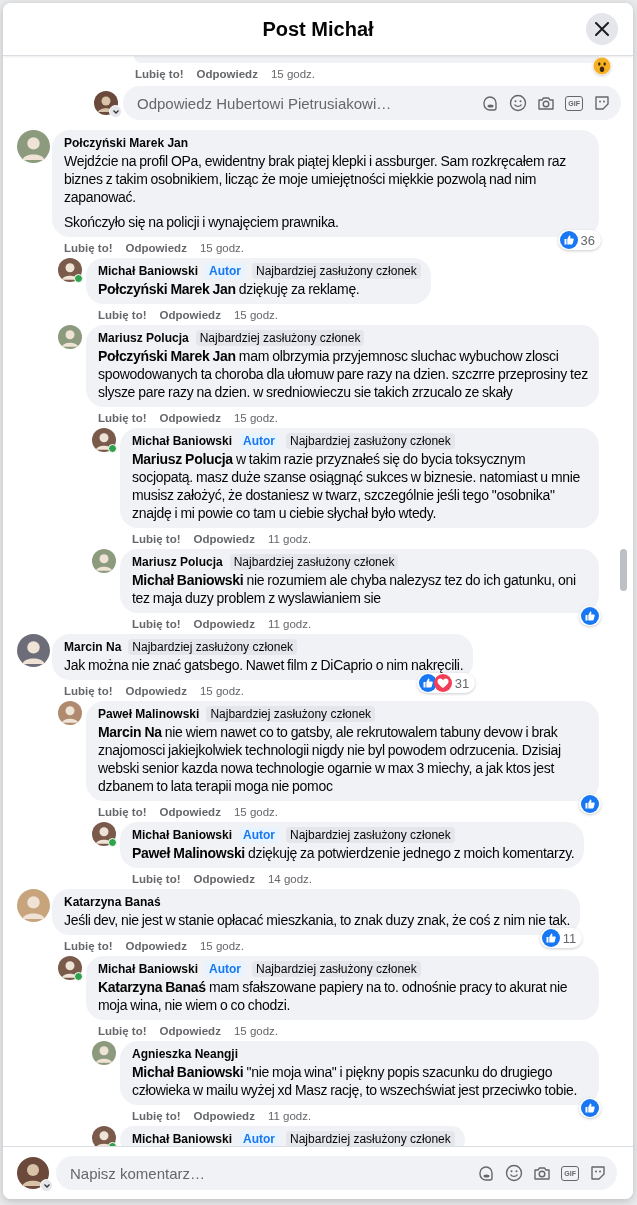 The image size is (637, 1205). Describe the element at coordinates (93, 647) in the screenshot. I see `author-name: Marcin Na` at that location.